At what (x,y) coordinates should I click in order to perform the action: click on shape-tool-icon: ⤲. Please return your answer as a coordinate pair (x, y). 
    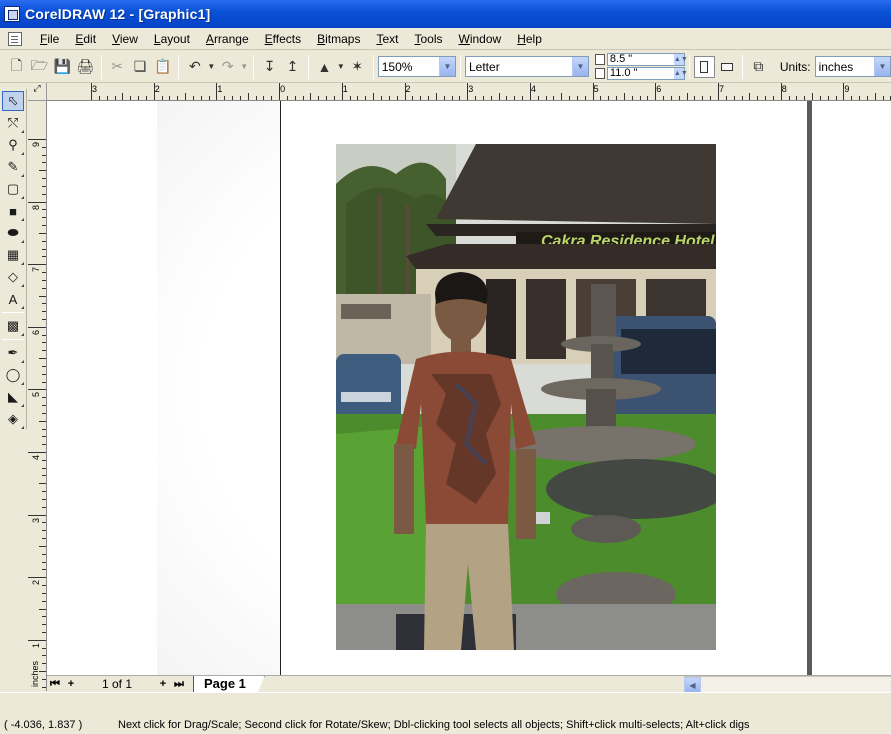
    Looking at the image, I should click on (13, 123).